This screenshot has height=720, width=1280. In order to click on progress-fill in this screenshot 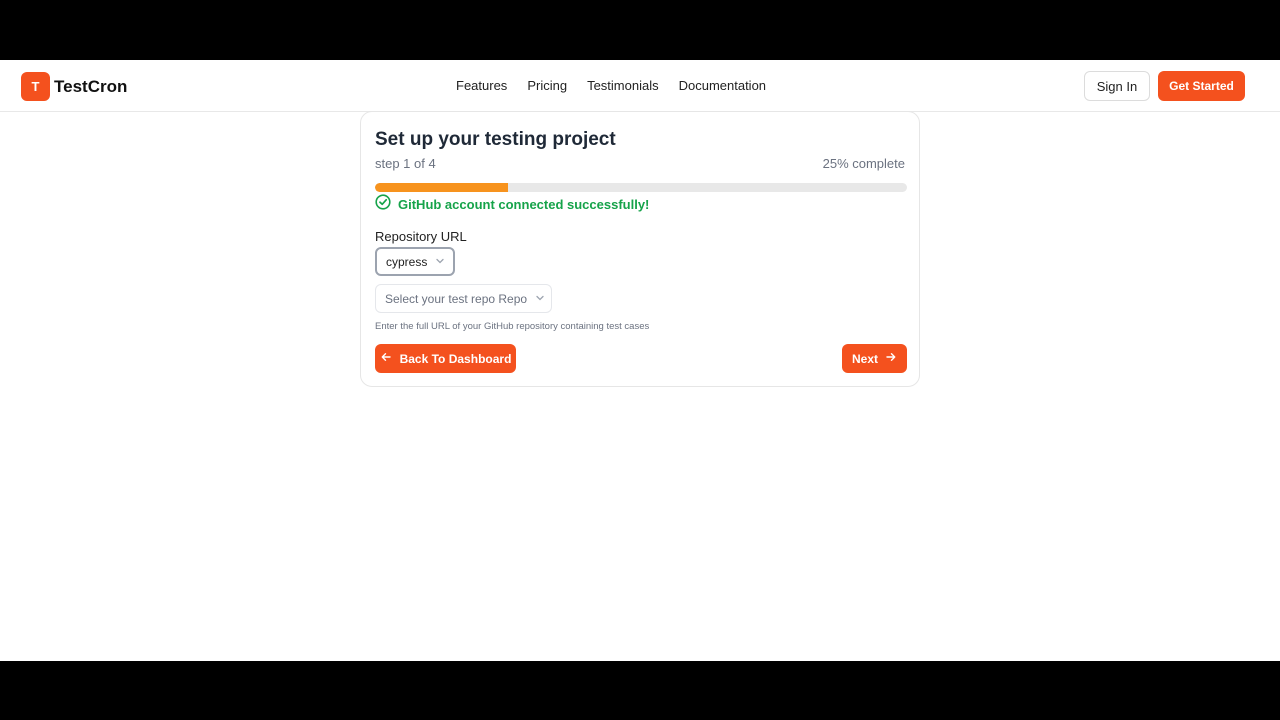, I will do `click(441, 187)`.